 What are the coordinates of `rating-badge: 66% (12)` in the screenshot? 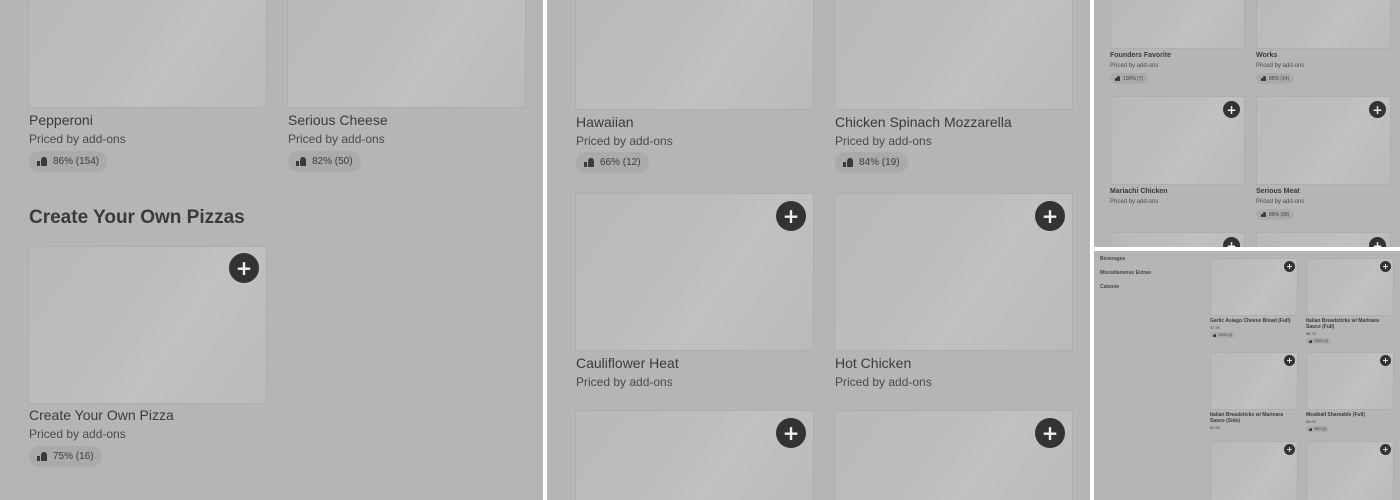 It's located at (612, 162).